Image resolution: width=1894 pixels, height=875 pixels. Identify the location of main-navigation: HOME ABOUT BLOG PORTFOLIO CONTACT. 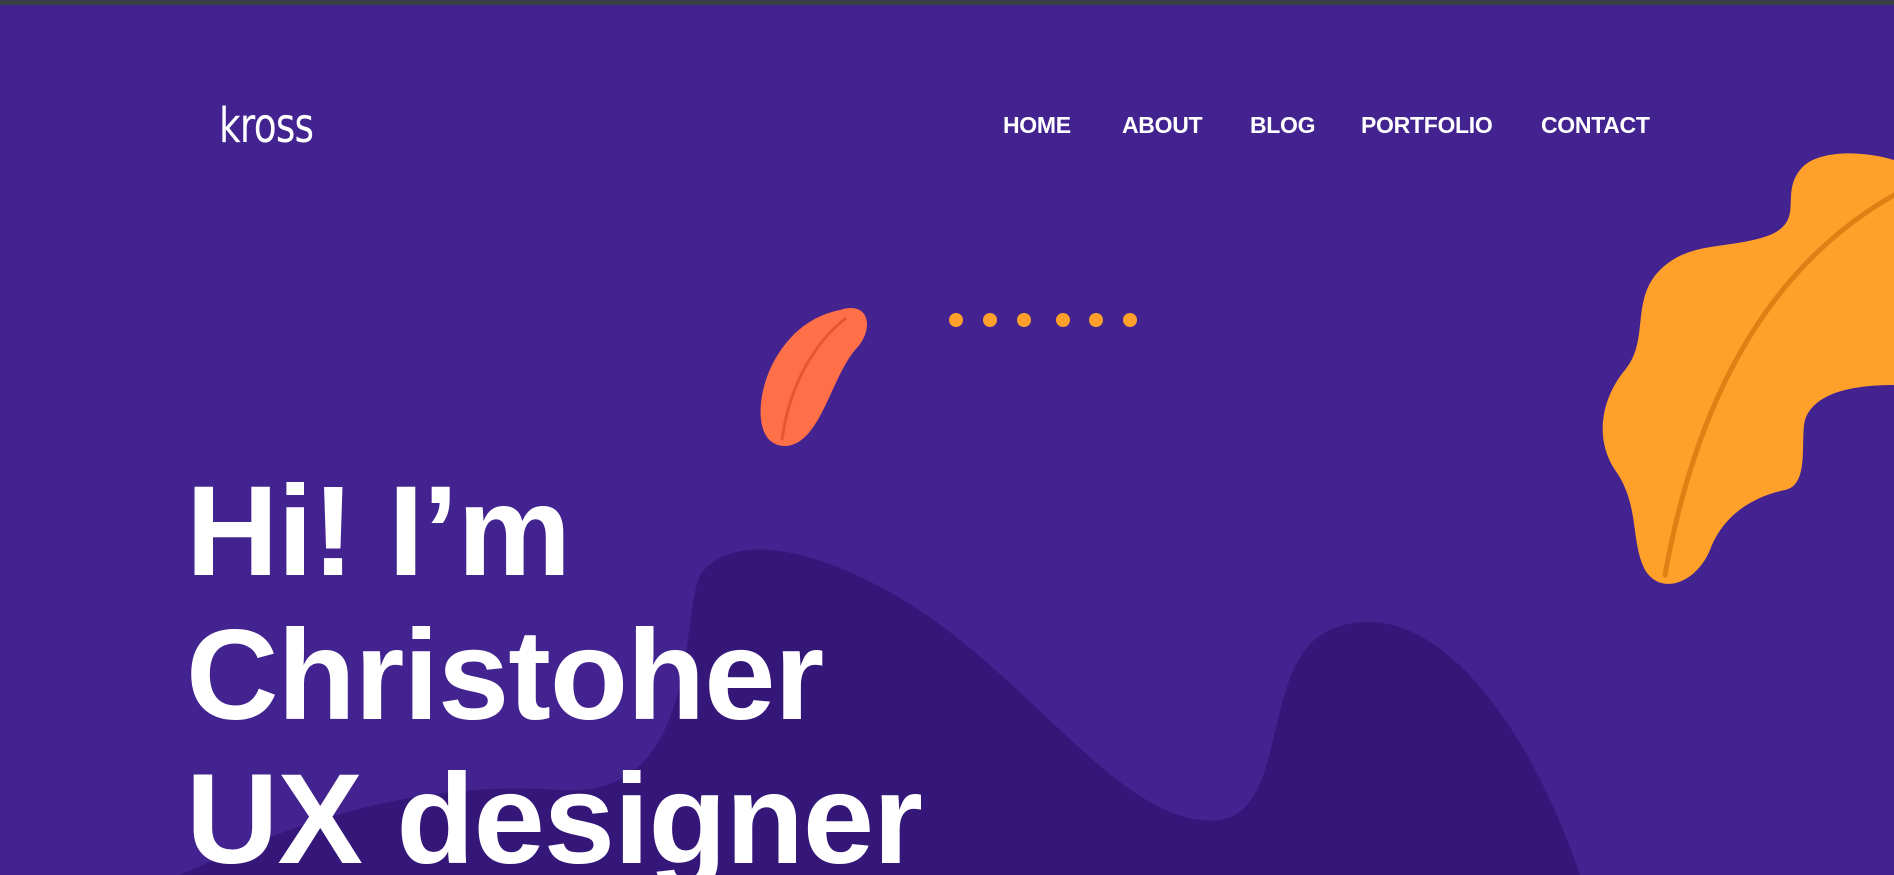
(947, 125).